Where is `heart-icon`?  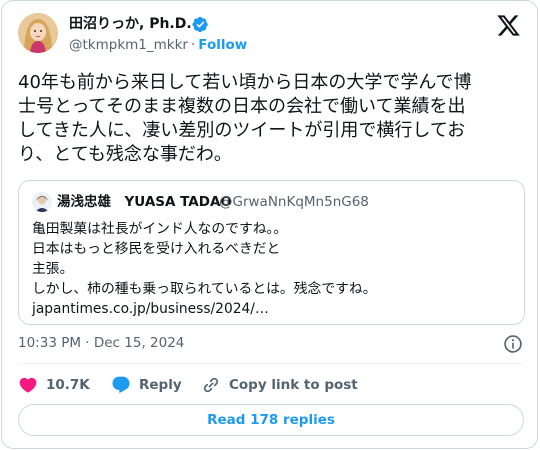
heart-icon is located at coordinates (28, 385).